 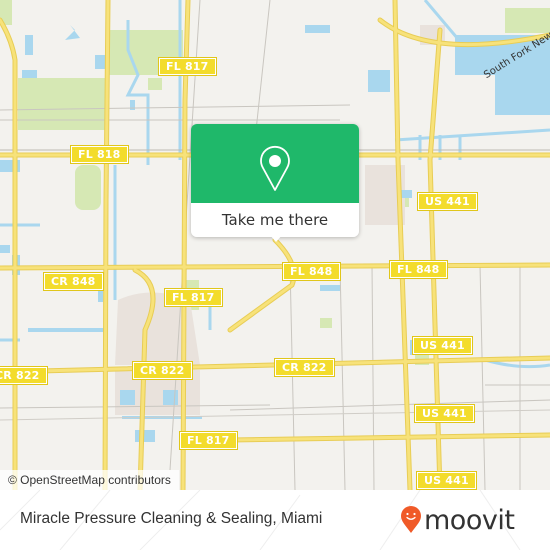 I want to click on road-shield-fl818: FL 818, so click(x=99, y=154).